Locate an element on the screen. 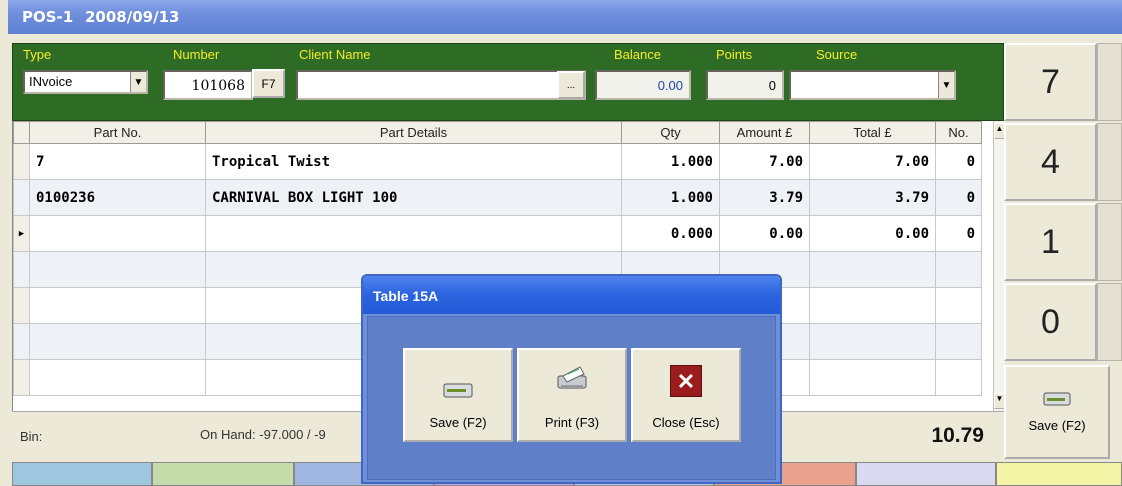  dialog-title-bar: Table 15A is located at coordinates (571, 295).